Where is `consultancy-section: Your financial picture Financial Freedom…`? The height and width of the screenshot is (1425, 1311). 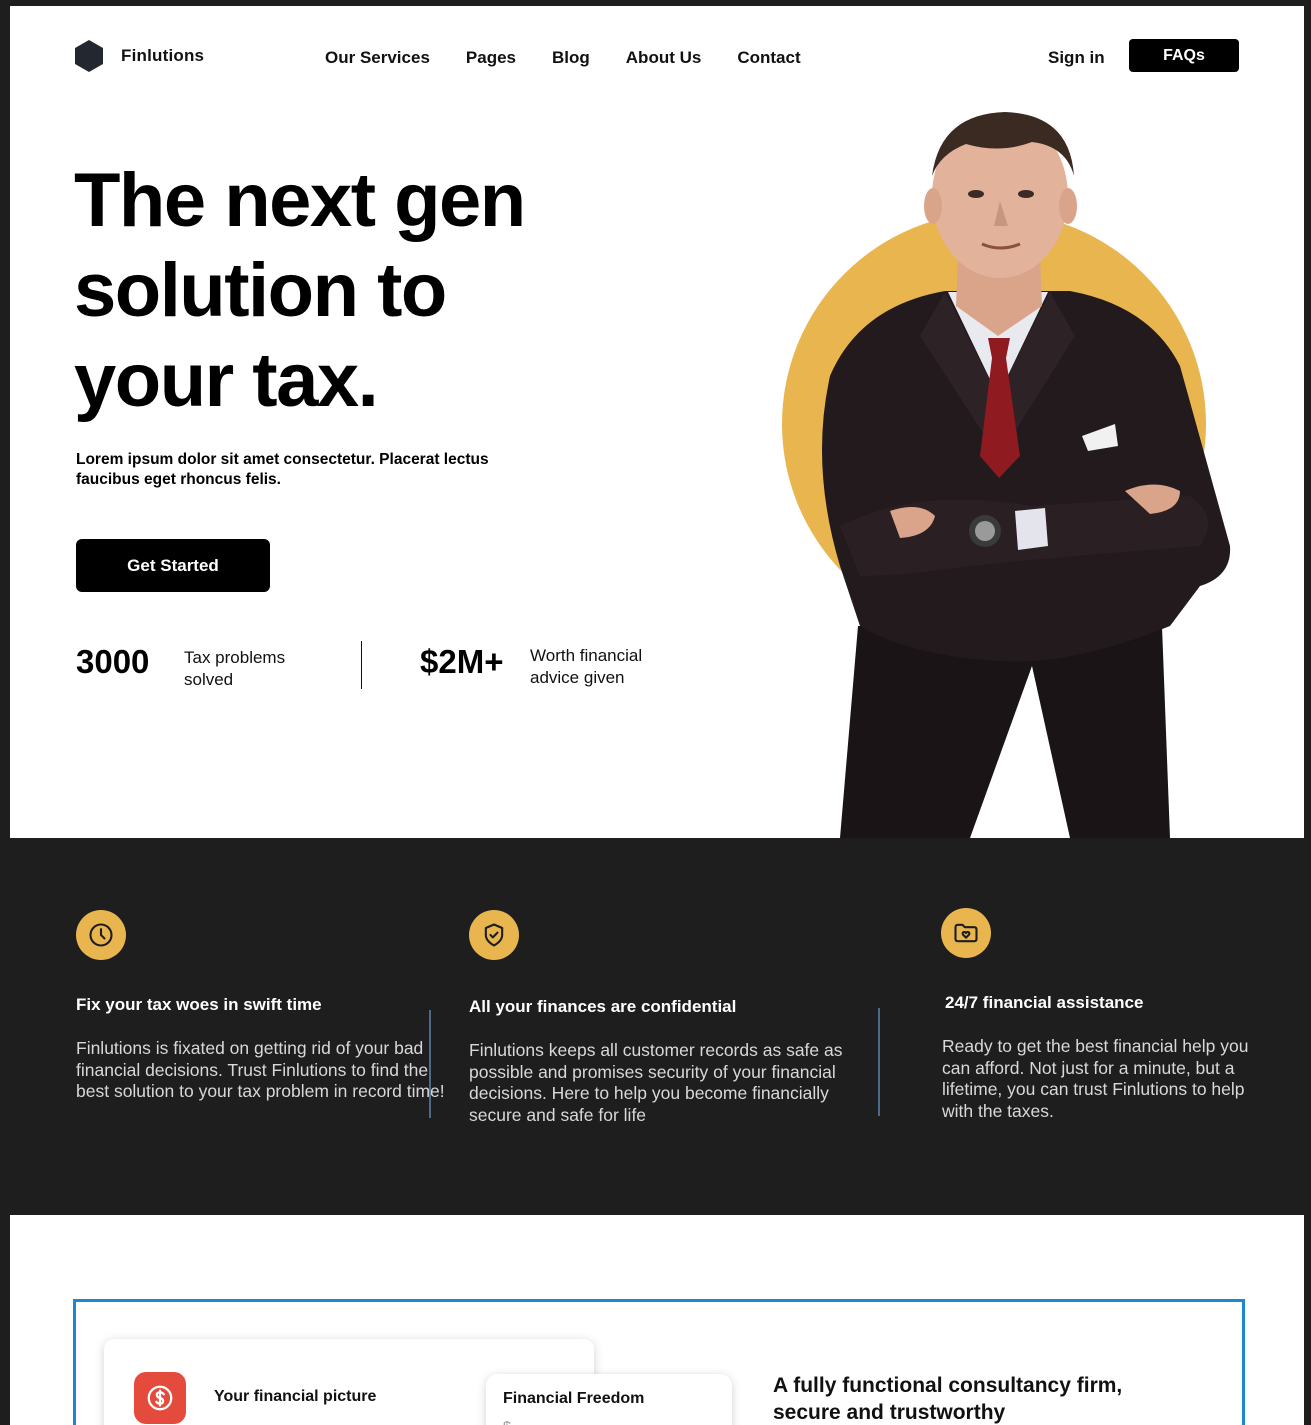
consultancy-section: Your financial picture Financial Freedom… is located at coordinates (657, 1320).